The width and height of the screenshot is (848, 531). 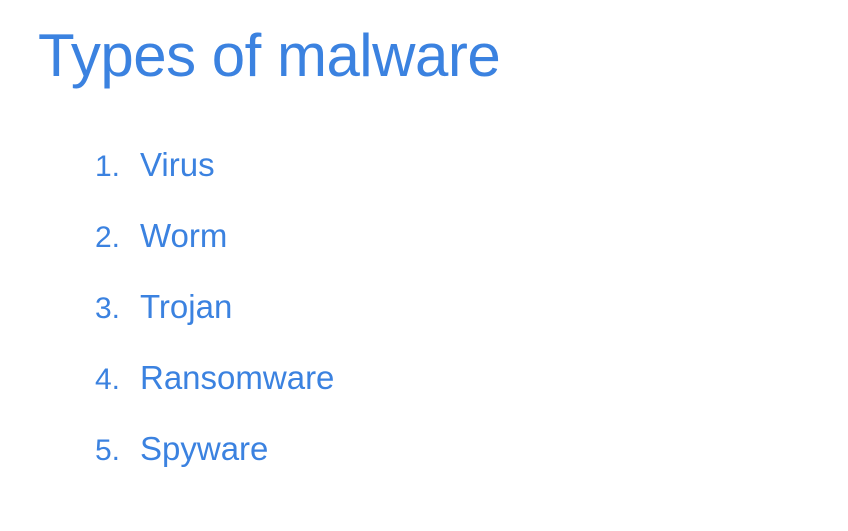 What do you see at coordinates (184, 235) in the screenshot?
I see `list-item-label: Worm` at bounding box center [184, 235].